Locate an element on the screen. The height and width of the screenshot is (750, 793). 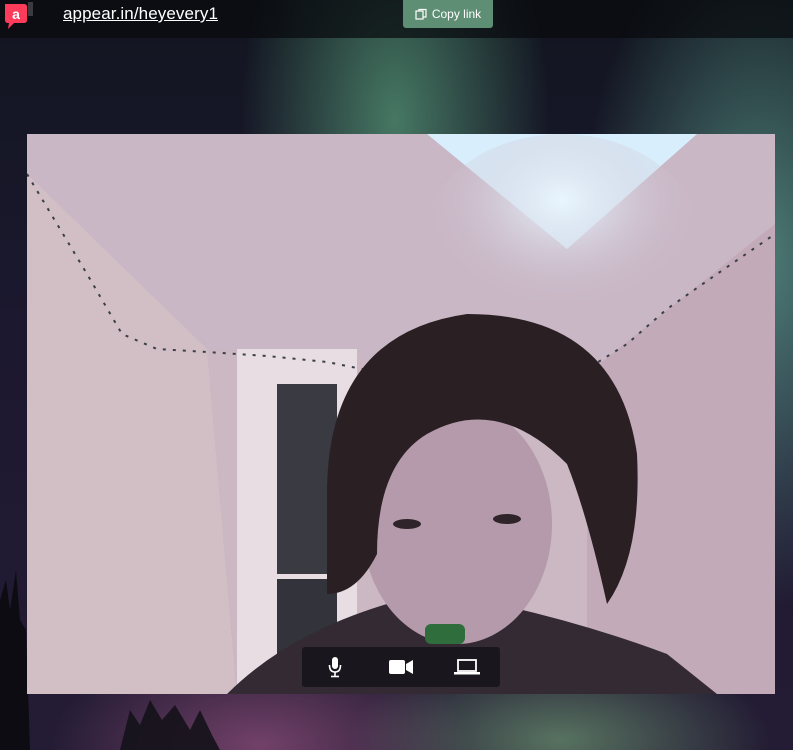
copy-link-button: Copy link is located at coordinates (448, 14).